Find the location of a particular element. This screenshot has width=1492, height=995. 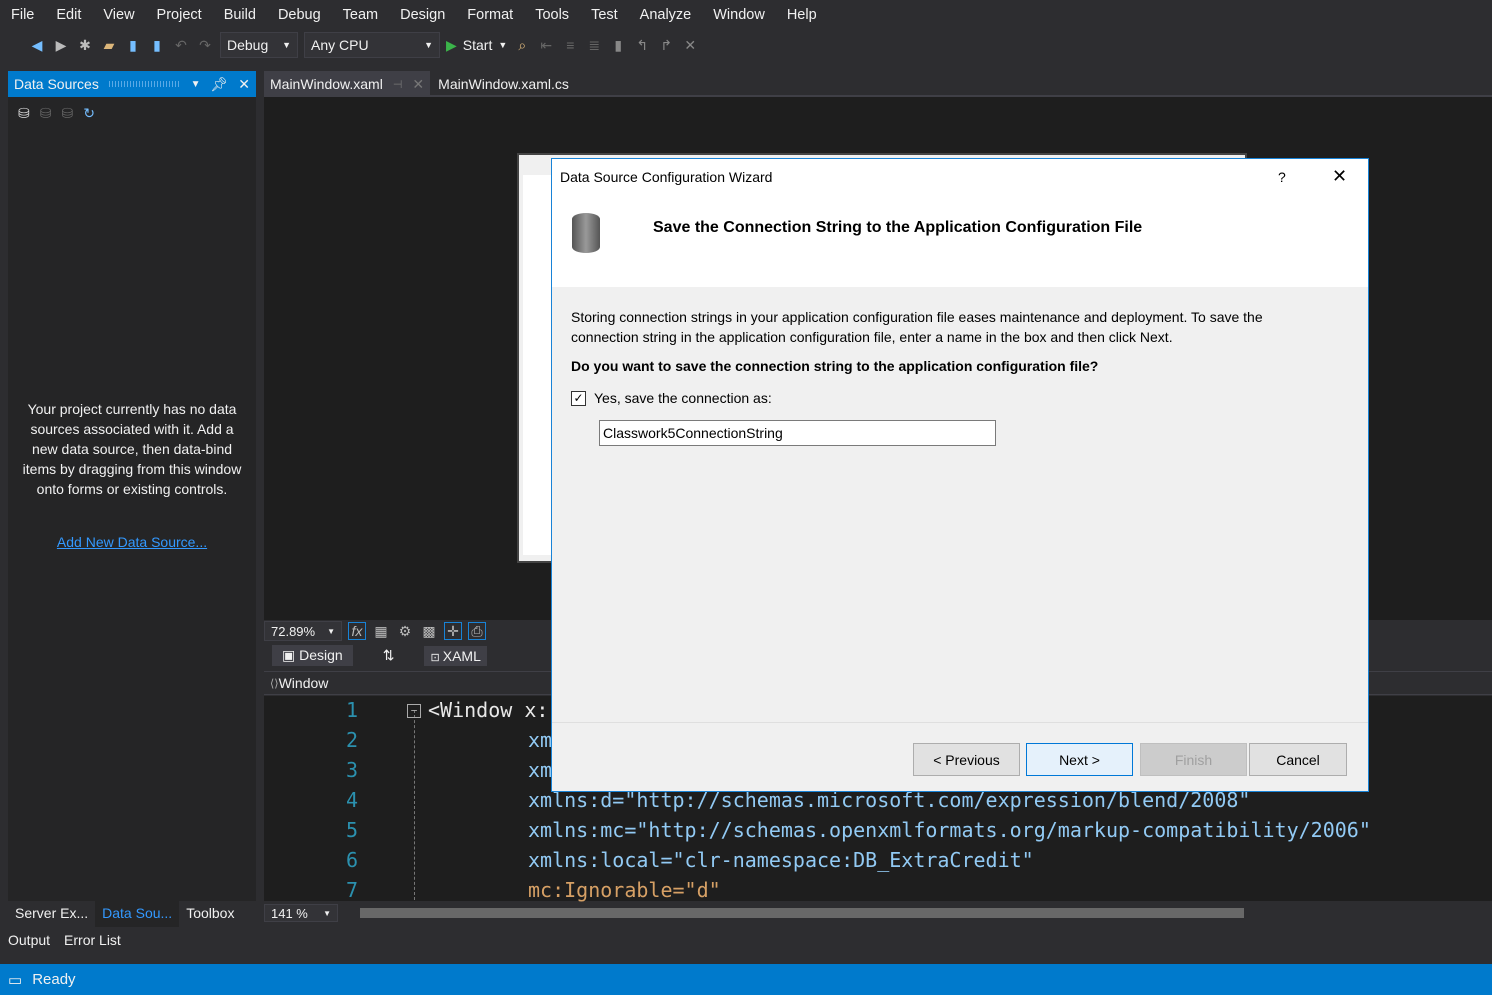

connection-name-input is located at coordinates (797, 433).